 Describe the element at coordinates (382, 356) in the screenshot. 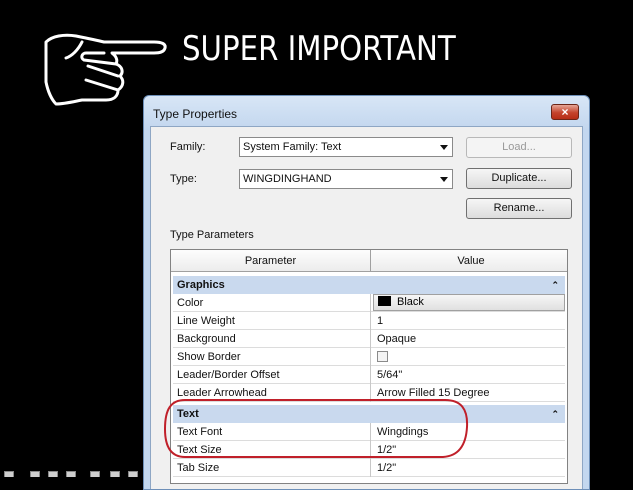

I see `show-border-checkbox` at that location.